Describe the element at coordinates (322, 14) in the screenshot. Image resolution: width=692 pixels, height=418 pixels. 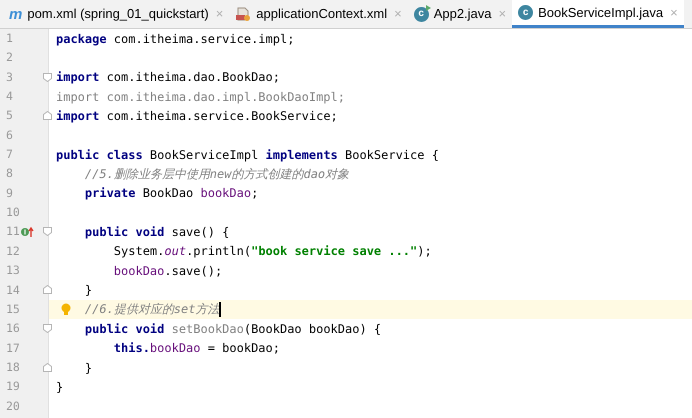
I see `tab-label: applicationContext.xml` at that location.